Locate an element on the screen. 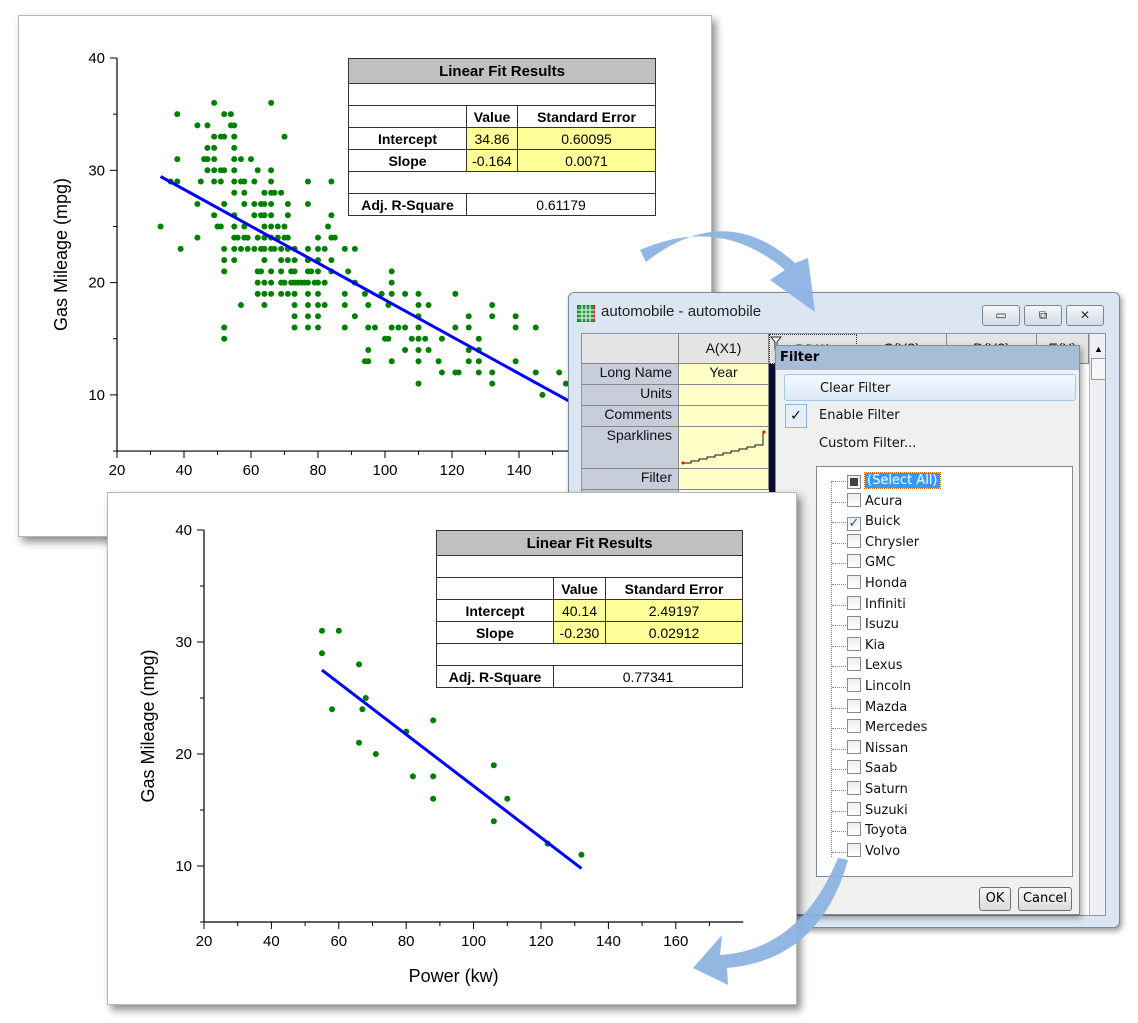 The width and height of the screenshot is (1138, 1023). a-comments-cell is located at coordinates (724, 416).